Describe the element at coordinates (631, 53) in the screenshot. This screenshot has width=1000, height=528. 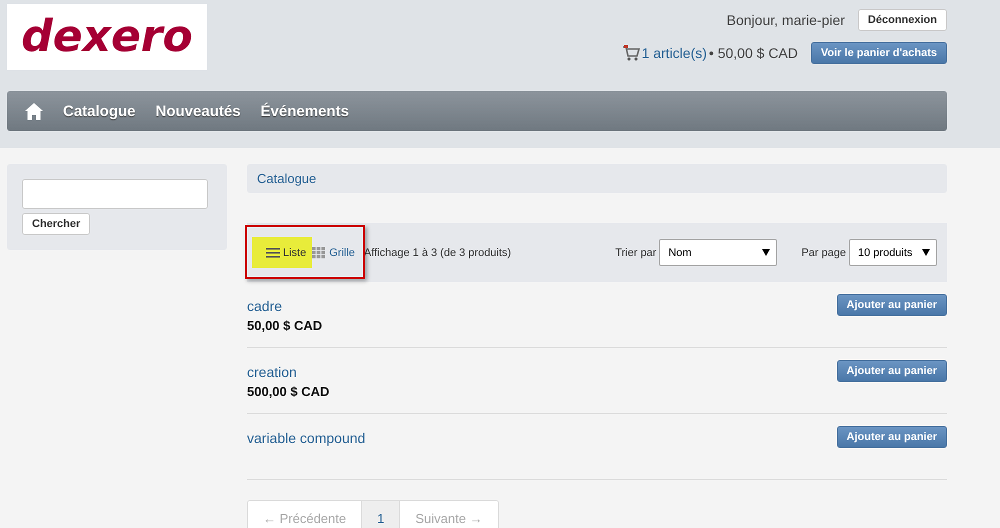
I see `cart-icon` at that location.